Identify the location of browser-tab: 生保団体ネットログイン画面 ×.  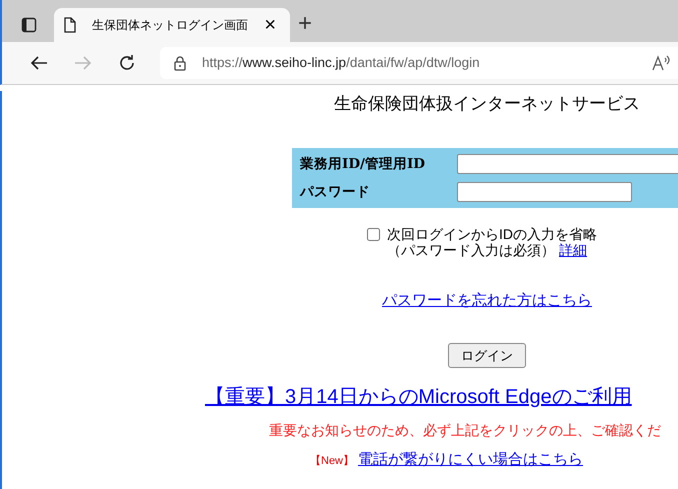
(172, 25).